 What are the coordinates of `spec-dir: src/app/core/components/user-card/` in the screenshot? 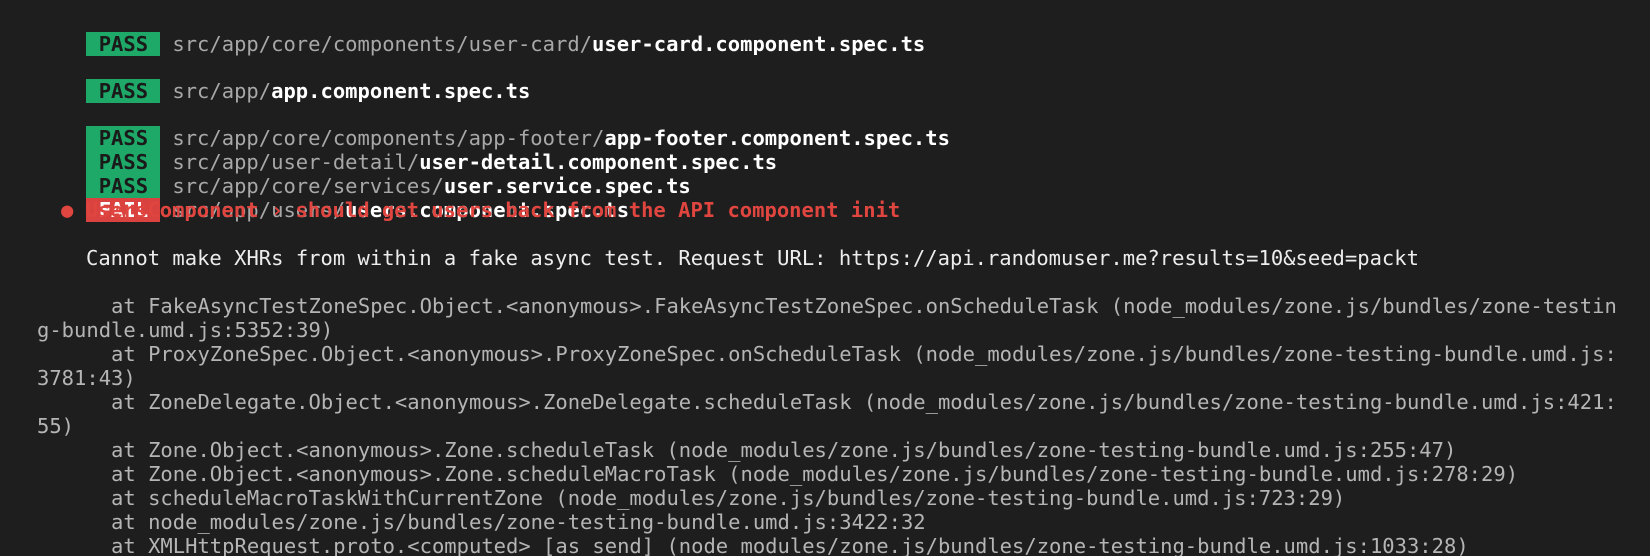 It's located at (382, 44).